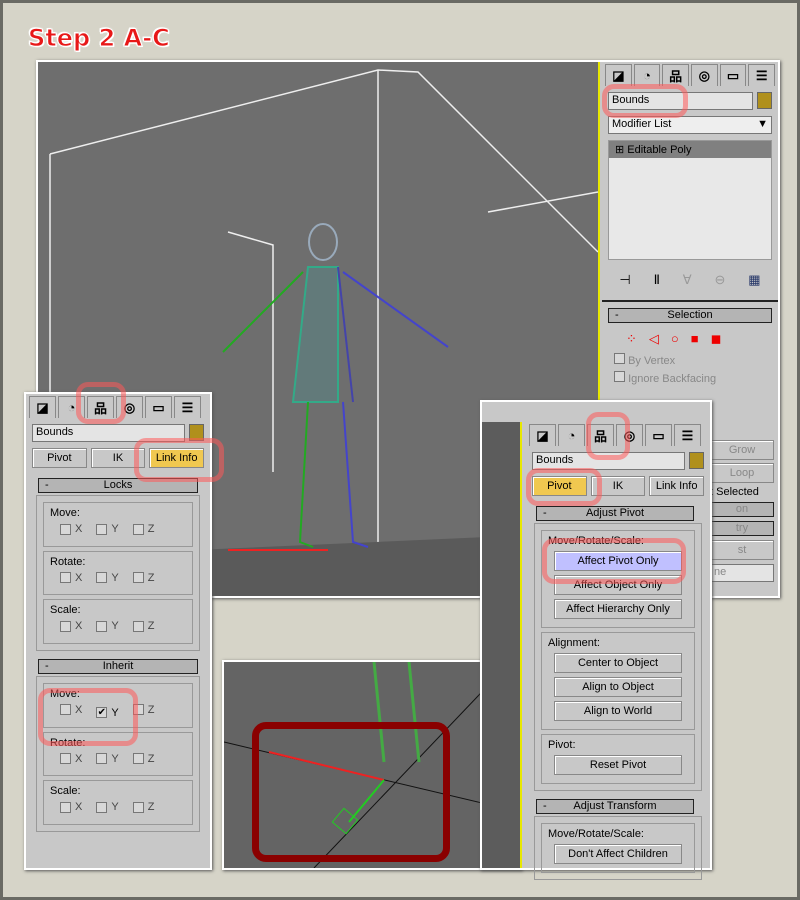  Describe the element at coordinates (619, 376) in the screenshot. I see `ignore-backfacing-checkbox` at that location.